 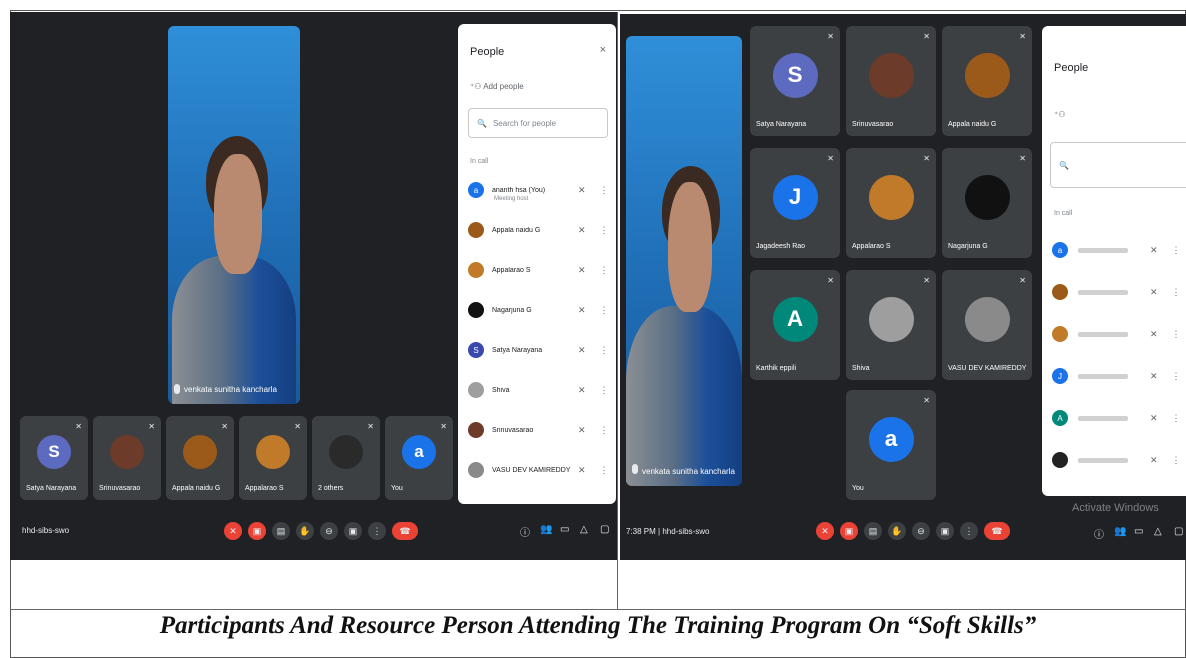 I want to click on add-people-label: Add people, so click(x=503, y=86).